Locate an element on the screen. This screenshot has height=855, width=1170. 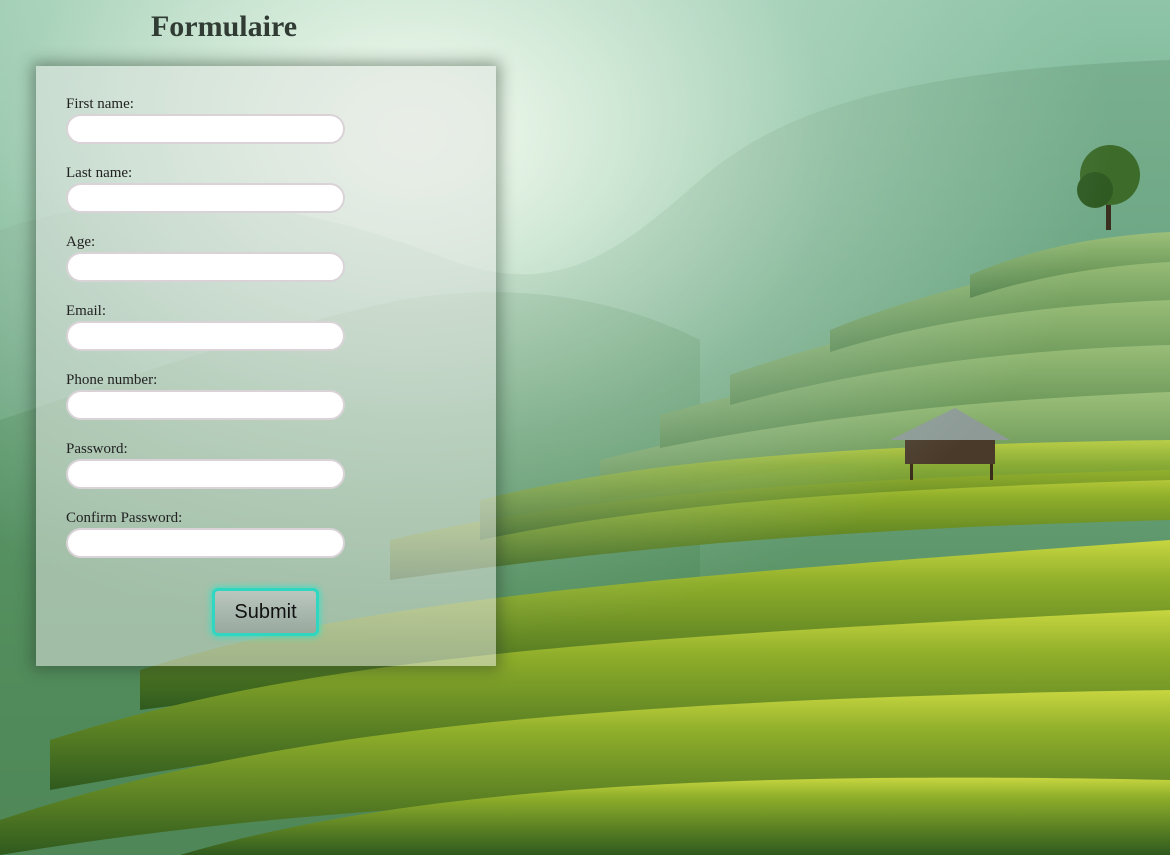
email-field: Email: is located at coordinates (281, 337).